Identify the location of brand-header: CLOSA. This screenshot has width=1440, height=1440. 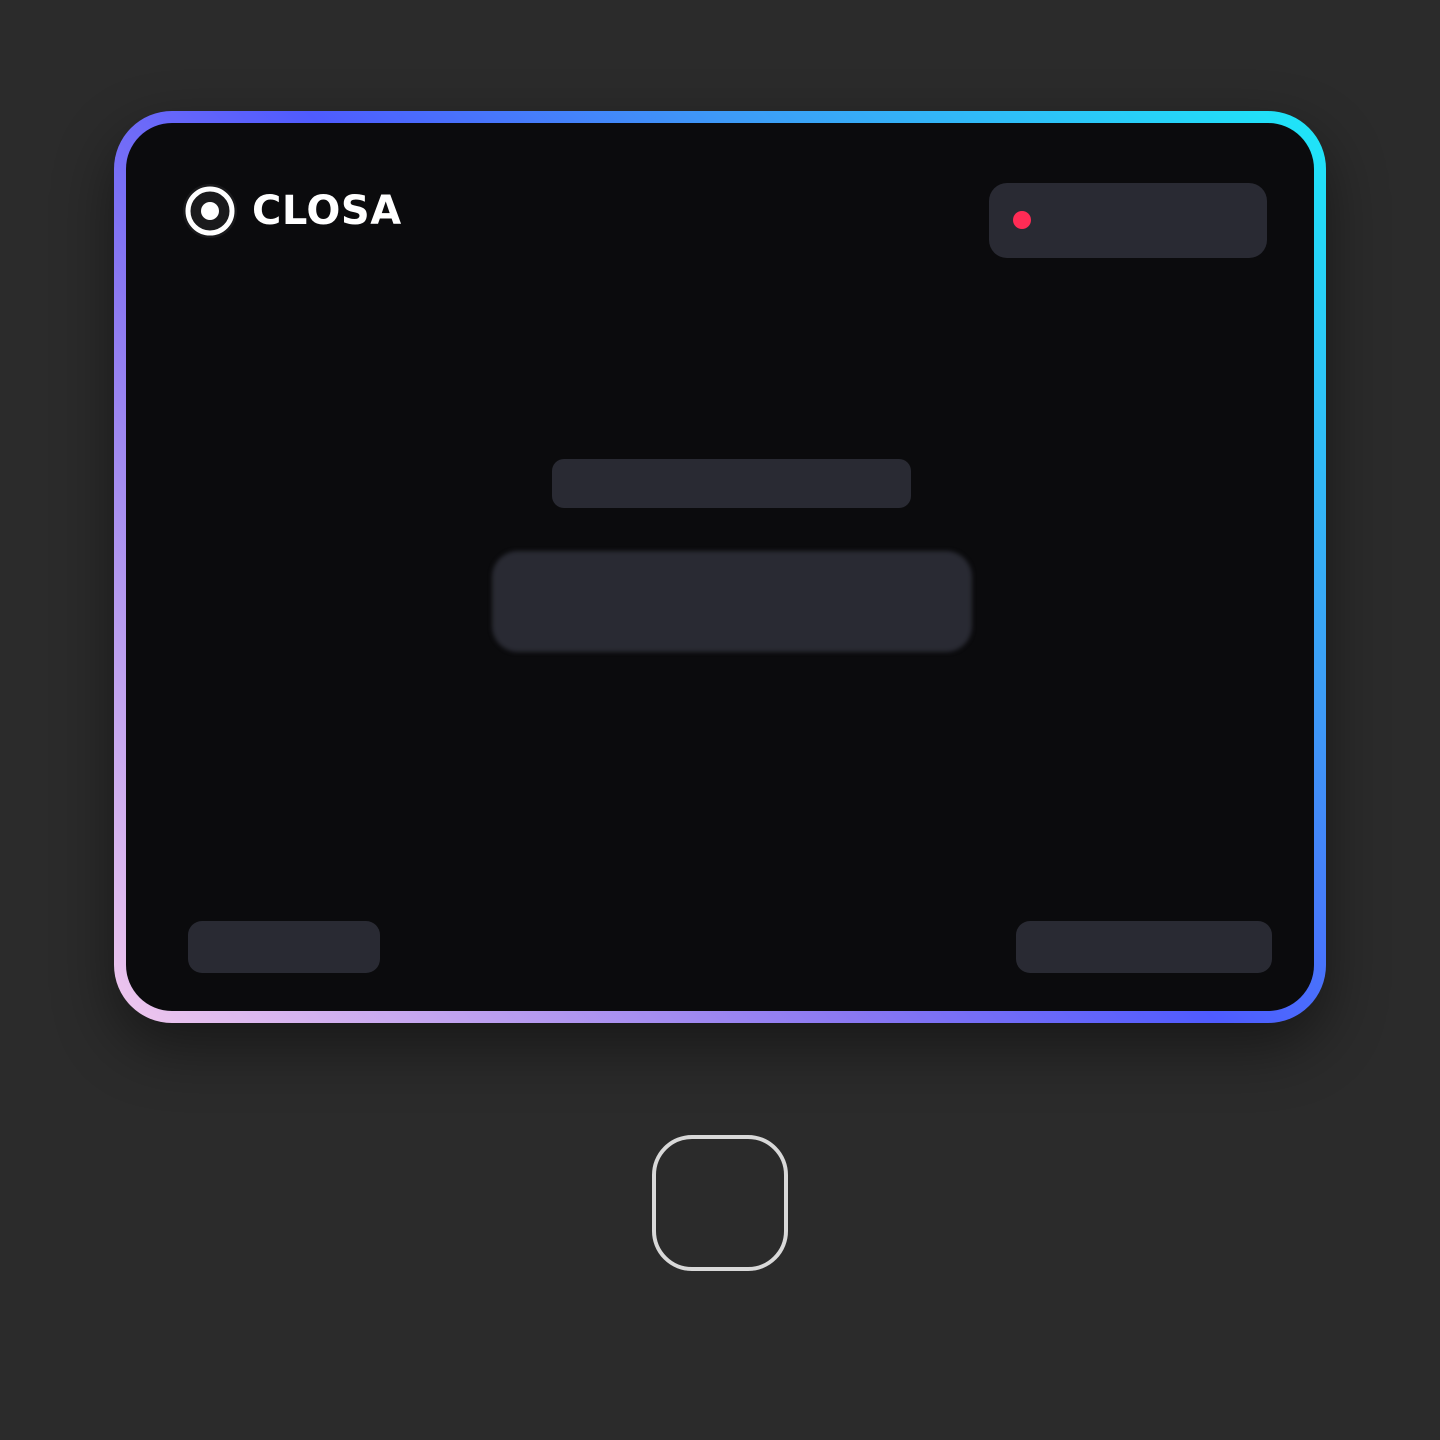
(292, 211).